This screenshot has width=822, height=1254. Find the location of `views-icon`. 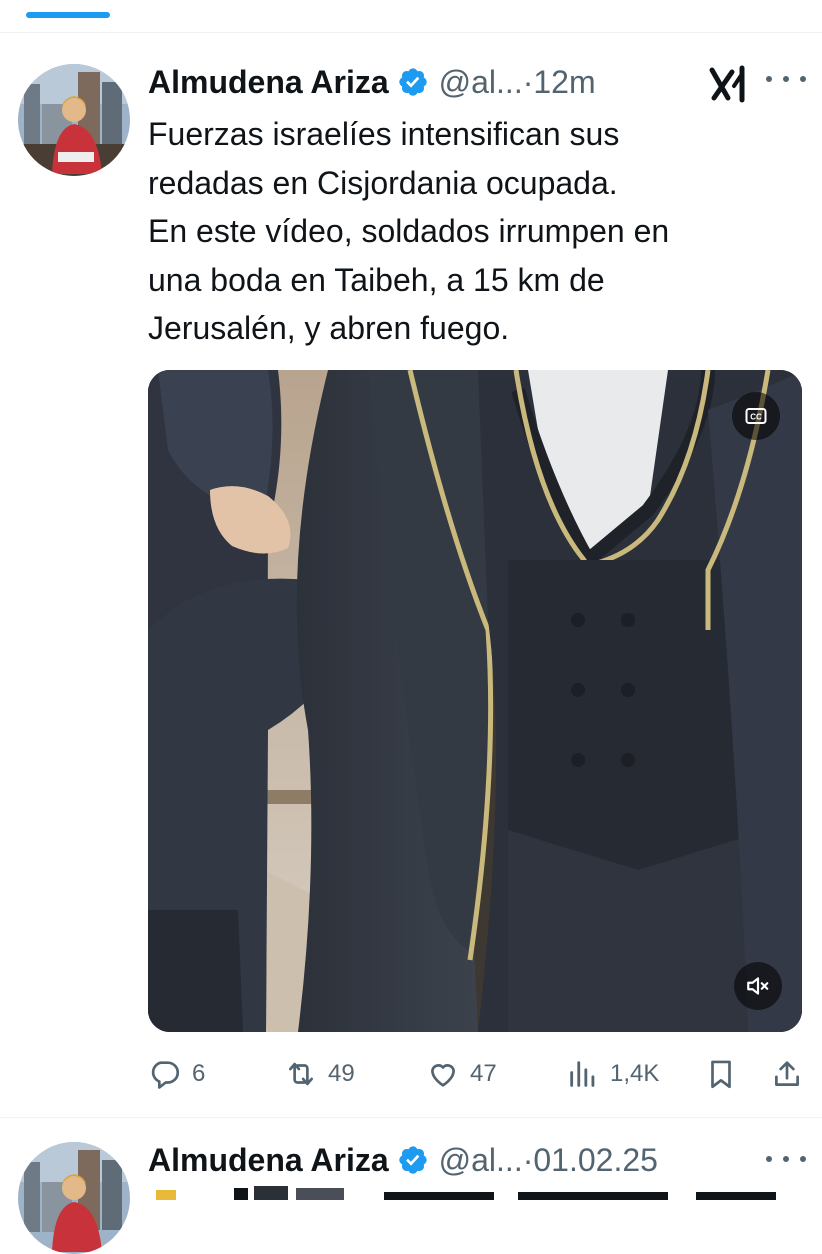

views-icon is located at coordinates (582, 1074).